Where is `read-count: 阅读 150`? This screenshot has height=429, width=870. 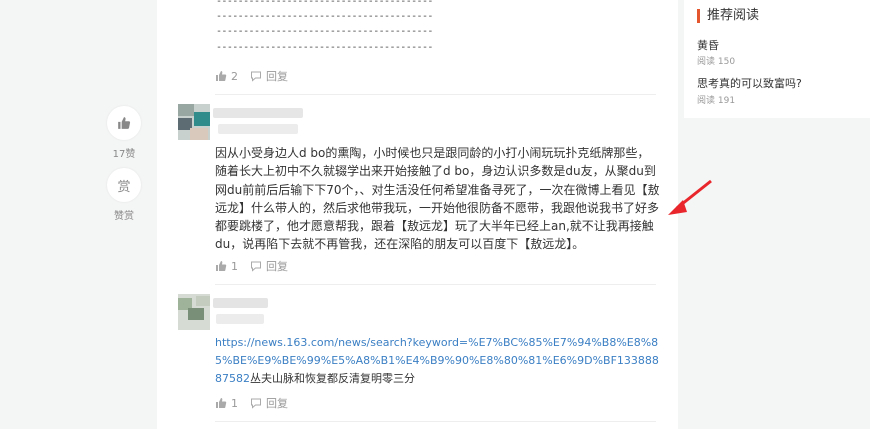
read-count: 阅读 150 is located at coordinates (716, 62).